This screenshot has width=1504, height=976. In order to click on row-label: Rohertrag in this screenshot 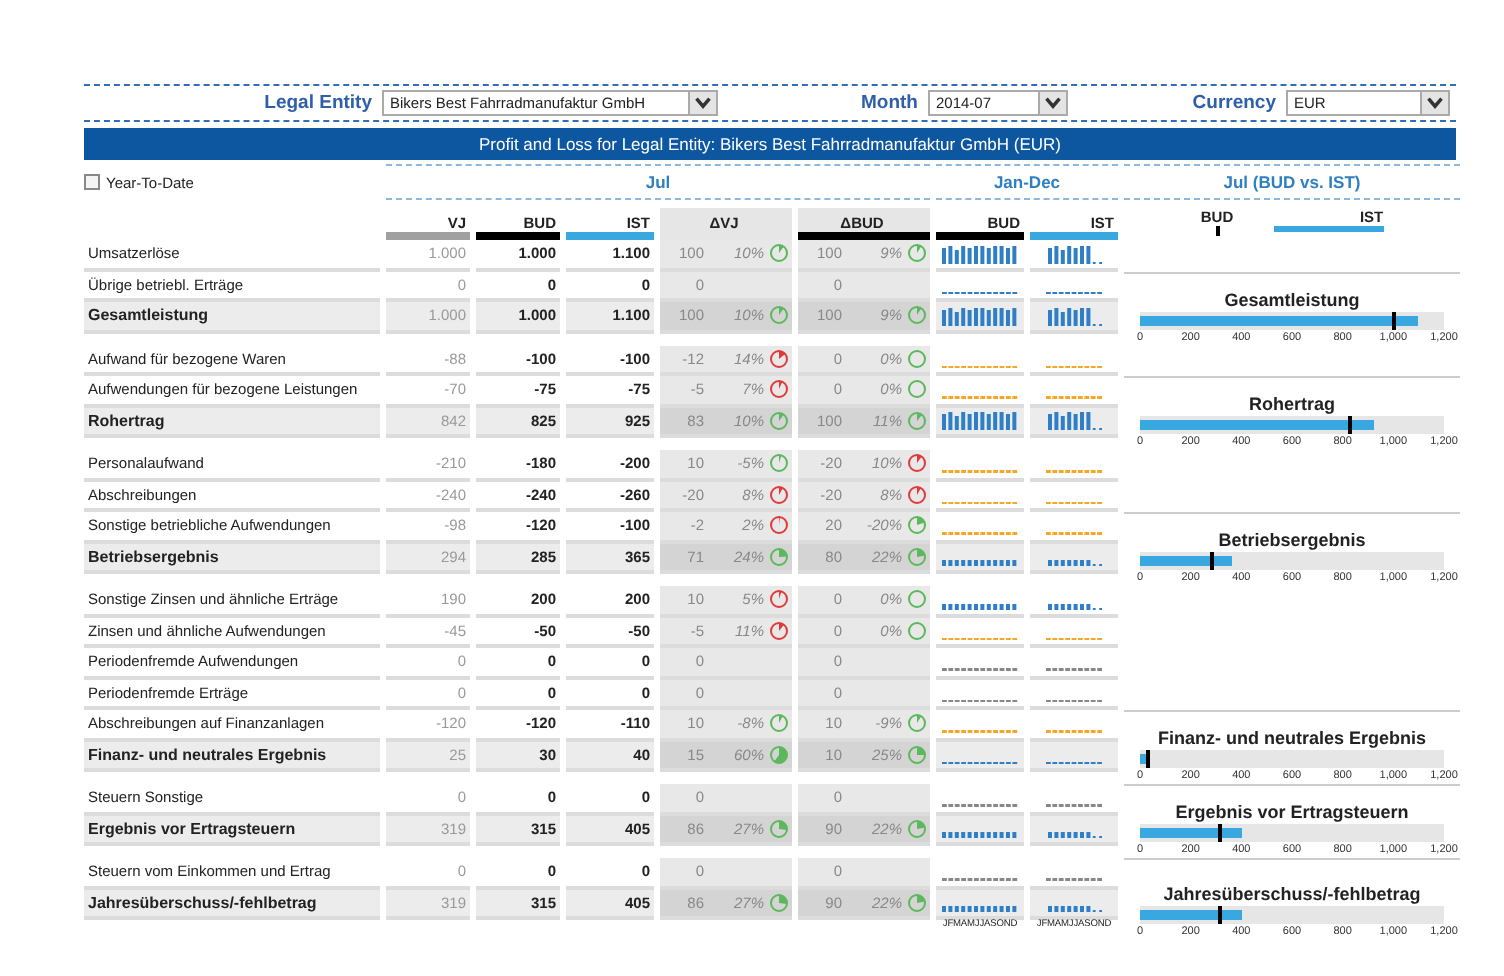, I will do `click(232, 422)`.